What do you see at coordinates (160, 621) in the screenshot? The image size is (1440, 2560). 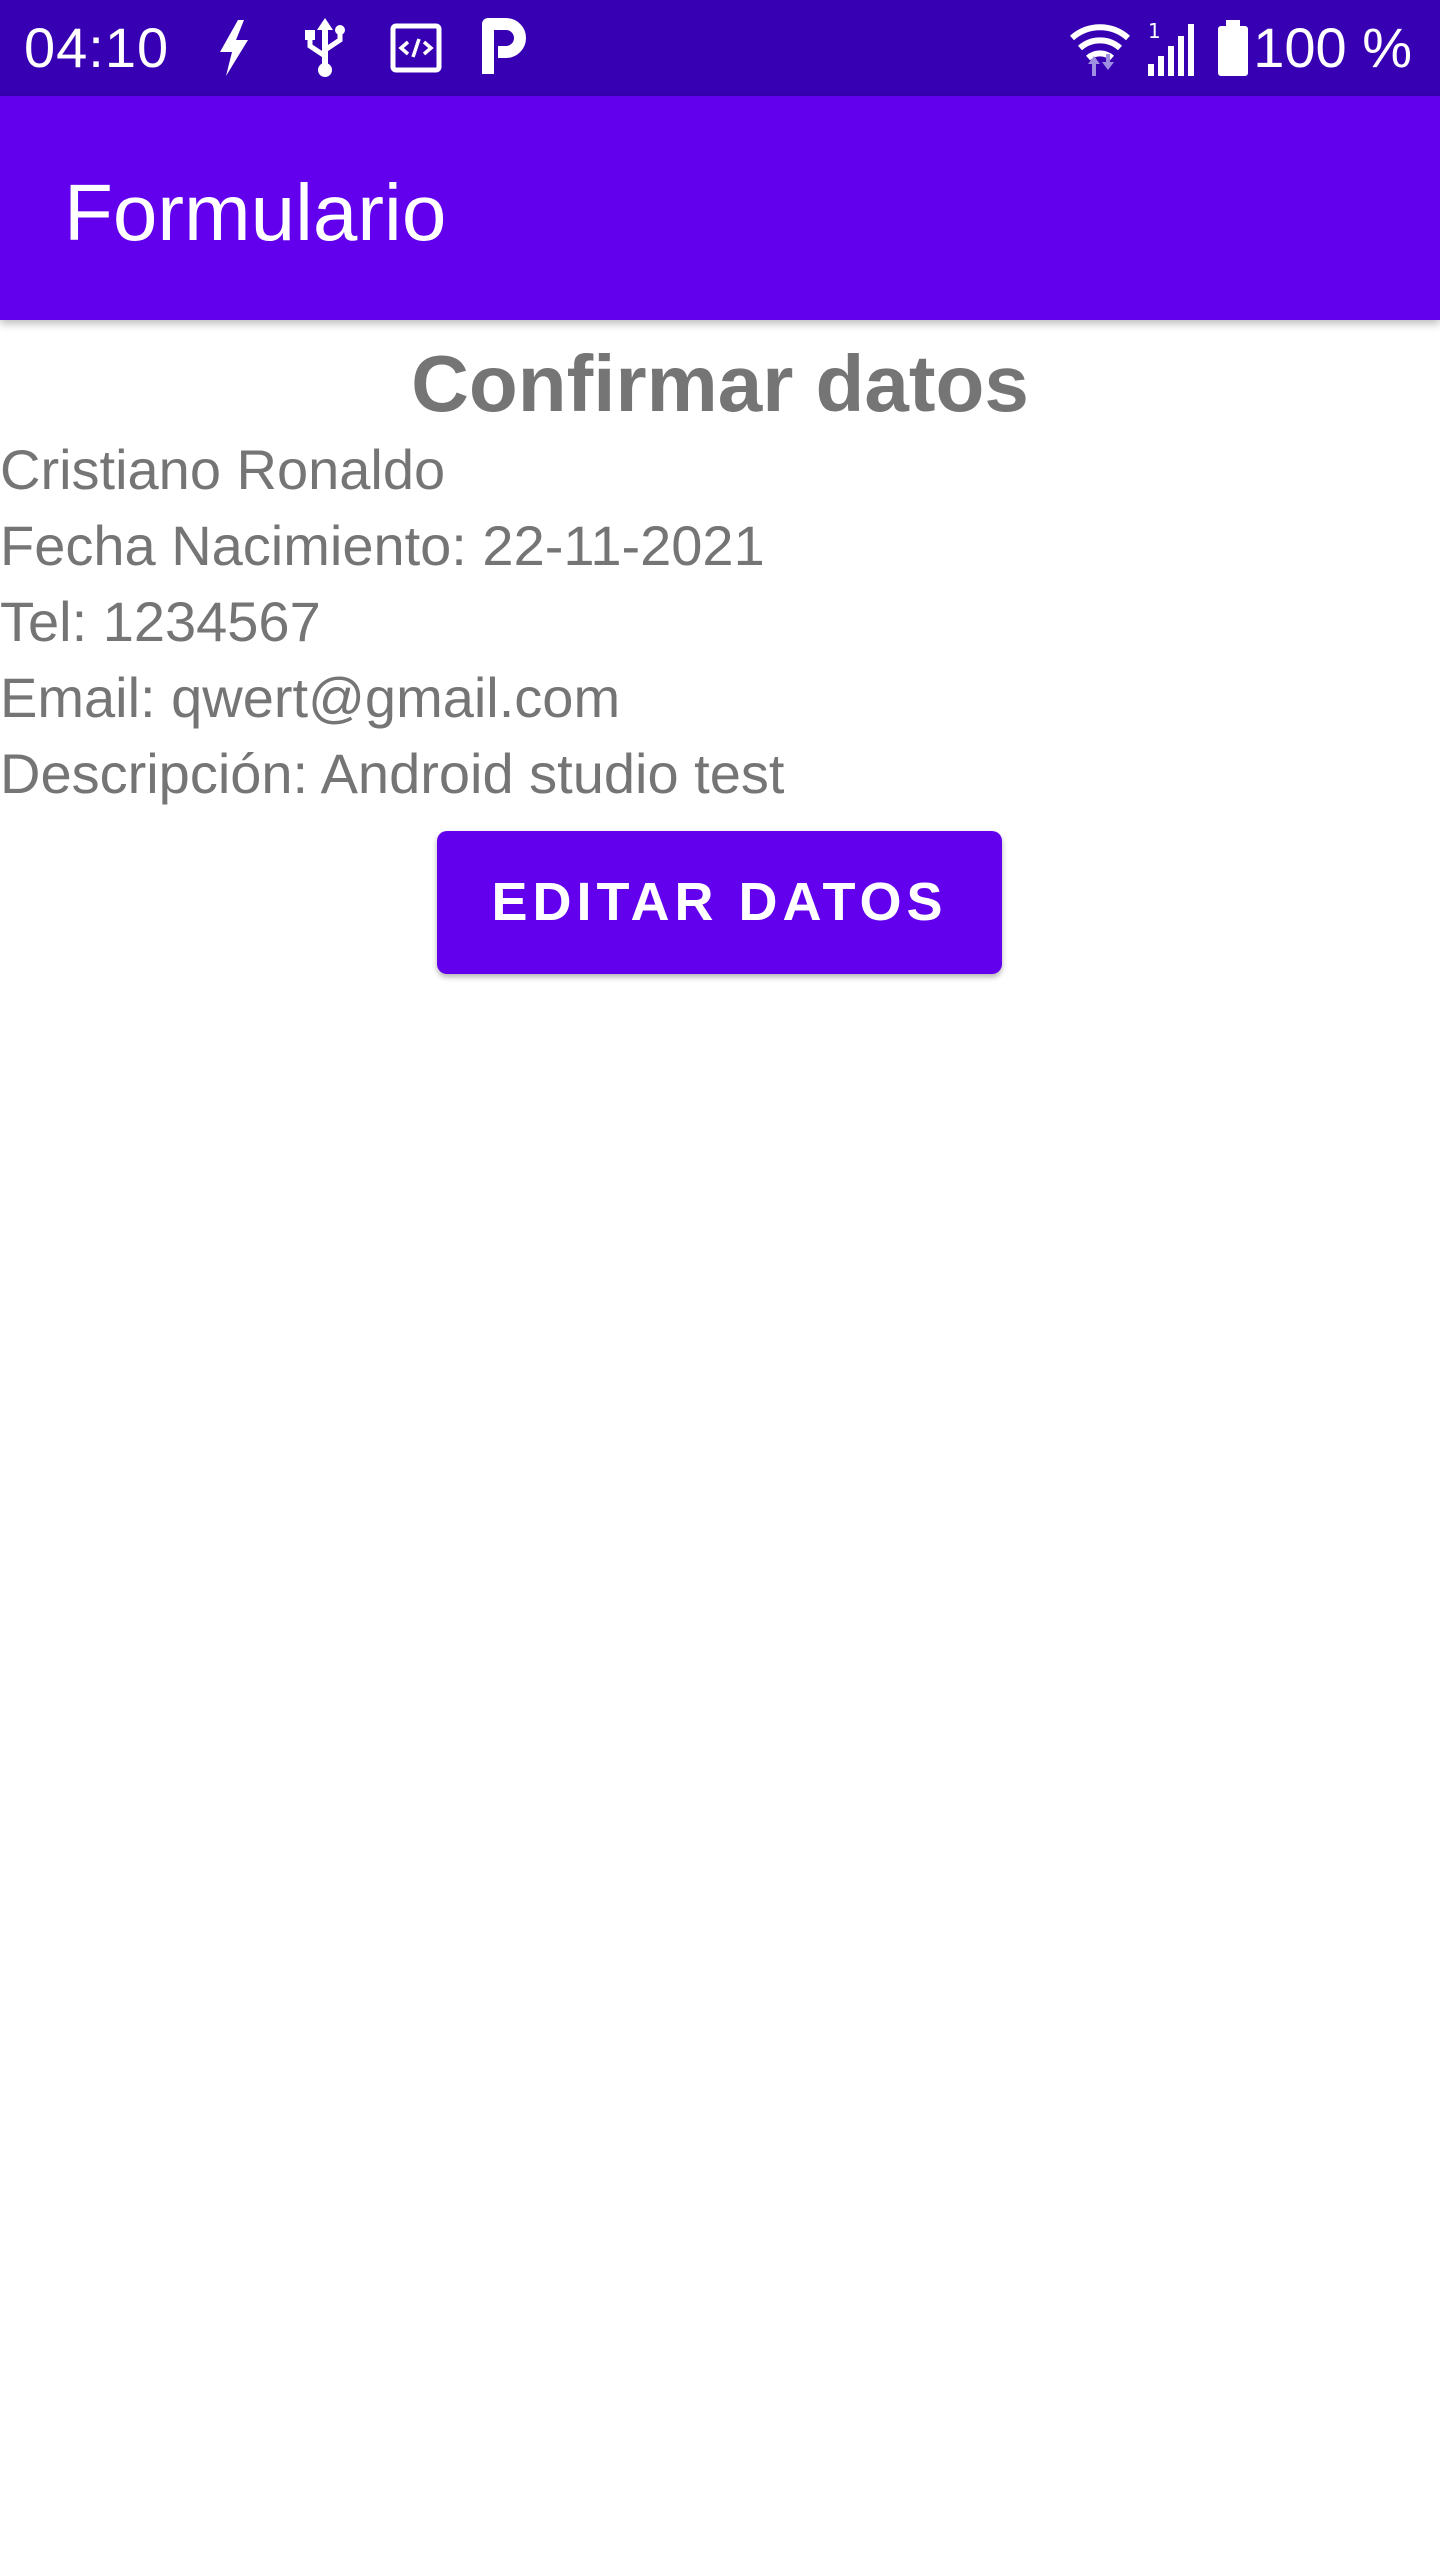 I see `phone-text: Tel: 1234567` at bounding box center [160, 621].